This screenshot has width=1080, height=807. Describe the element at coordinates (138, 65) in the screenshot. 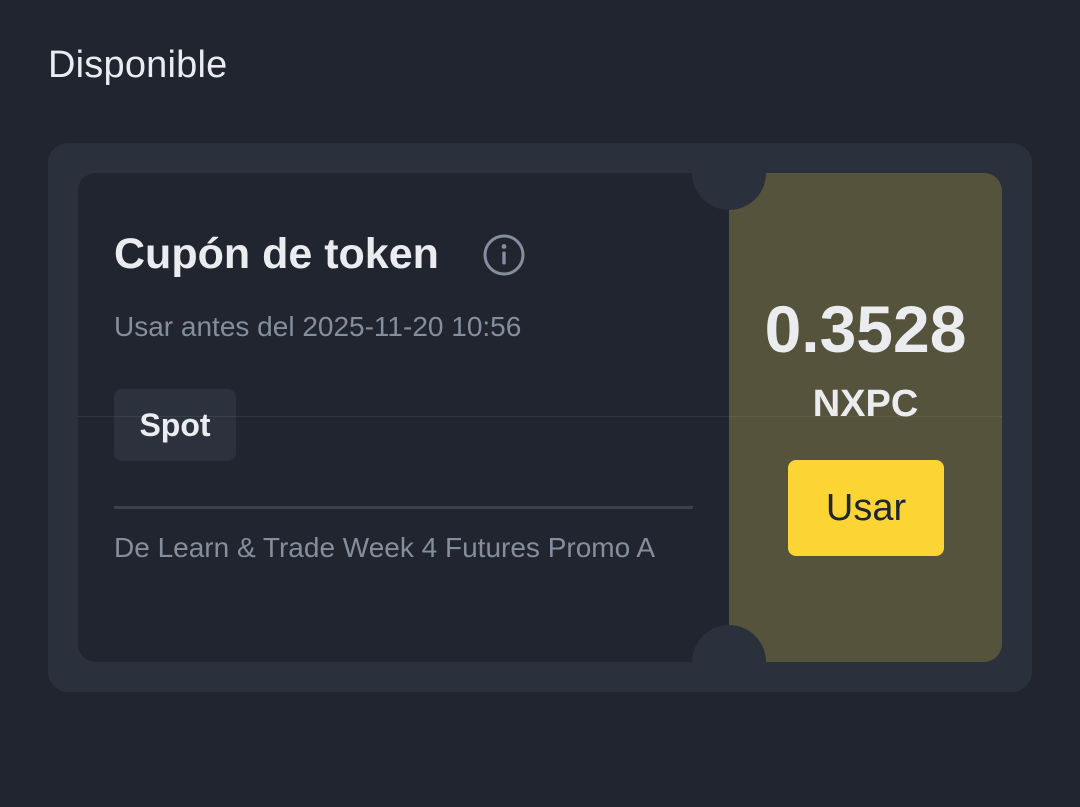

I see `section-title: Disponible` at that location.